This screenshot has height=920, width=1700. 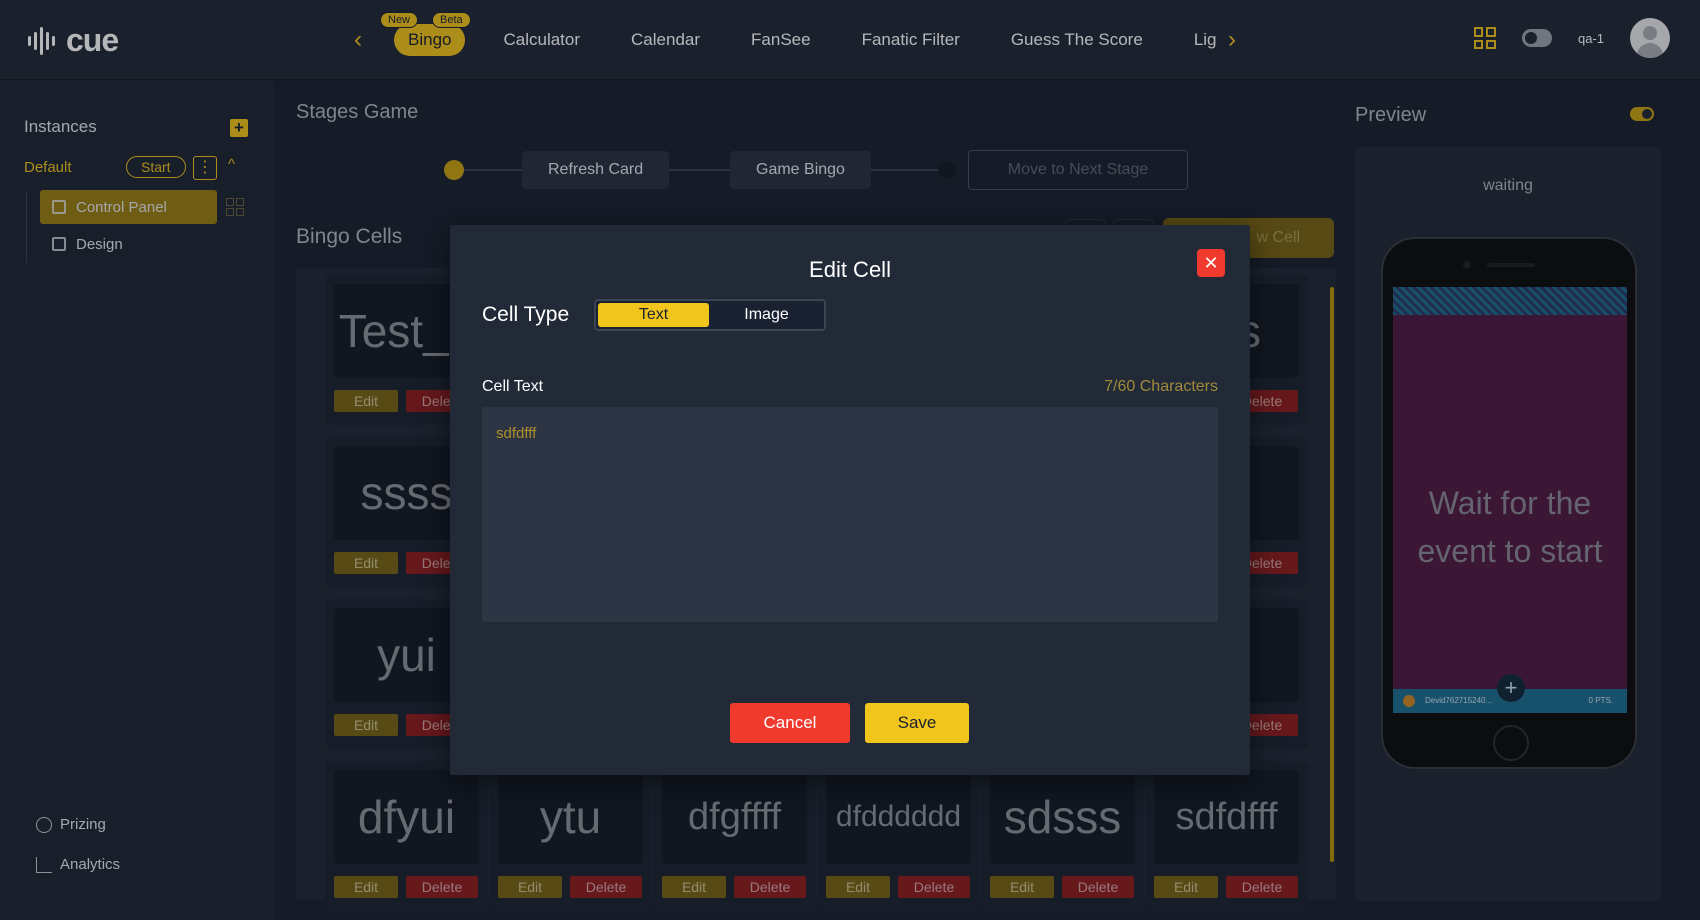 I want to click on cell-type-label: Cell Type, so click(x=526, y=314).